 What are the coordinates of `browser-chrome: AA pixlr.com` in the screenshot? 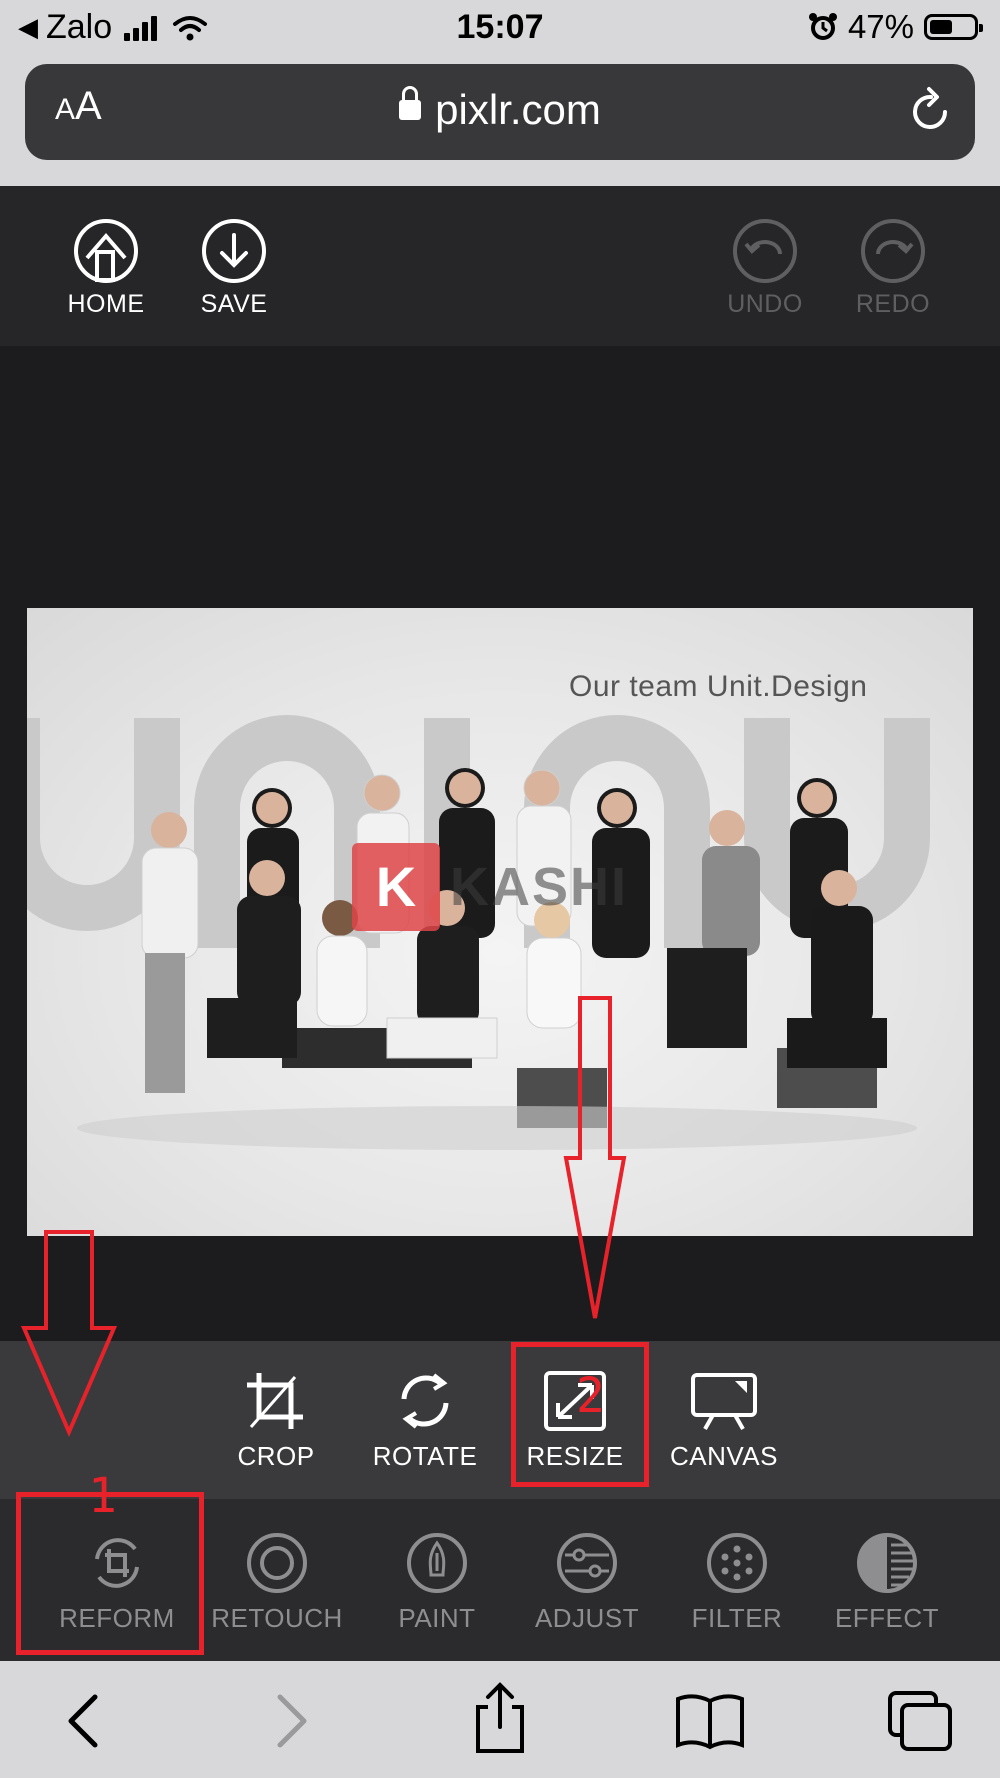 It's located at (500, 122).